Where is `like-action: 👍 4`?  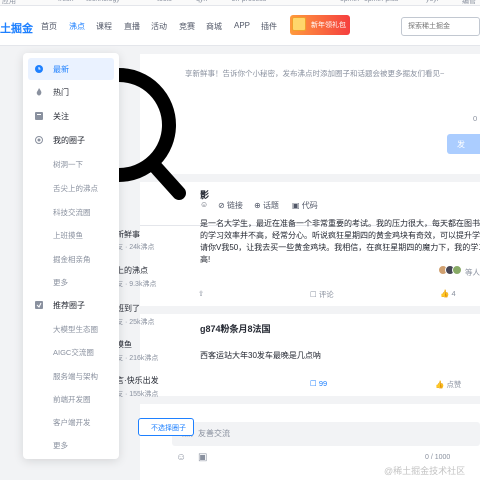 like-action: 👍 4 is located at coordinates (448, 293).